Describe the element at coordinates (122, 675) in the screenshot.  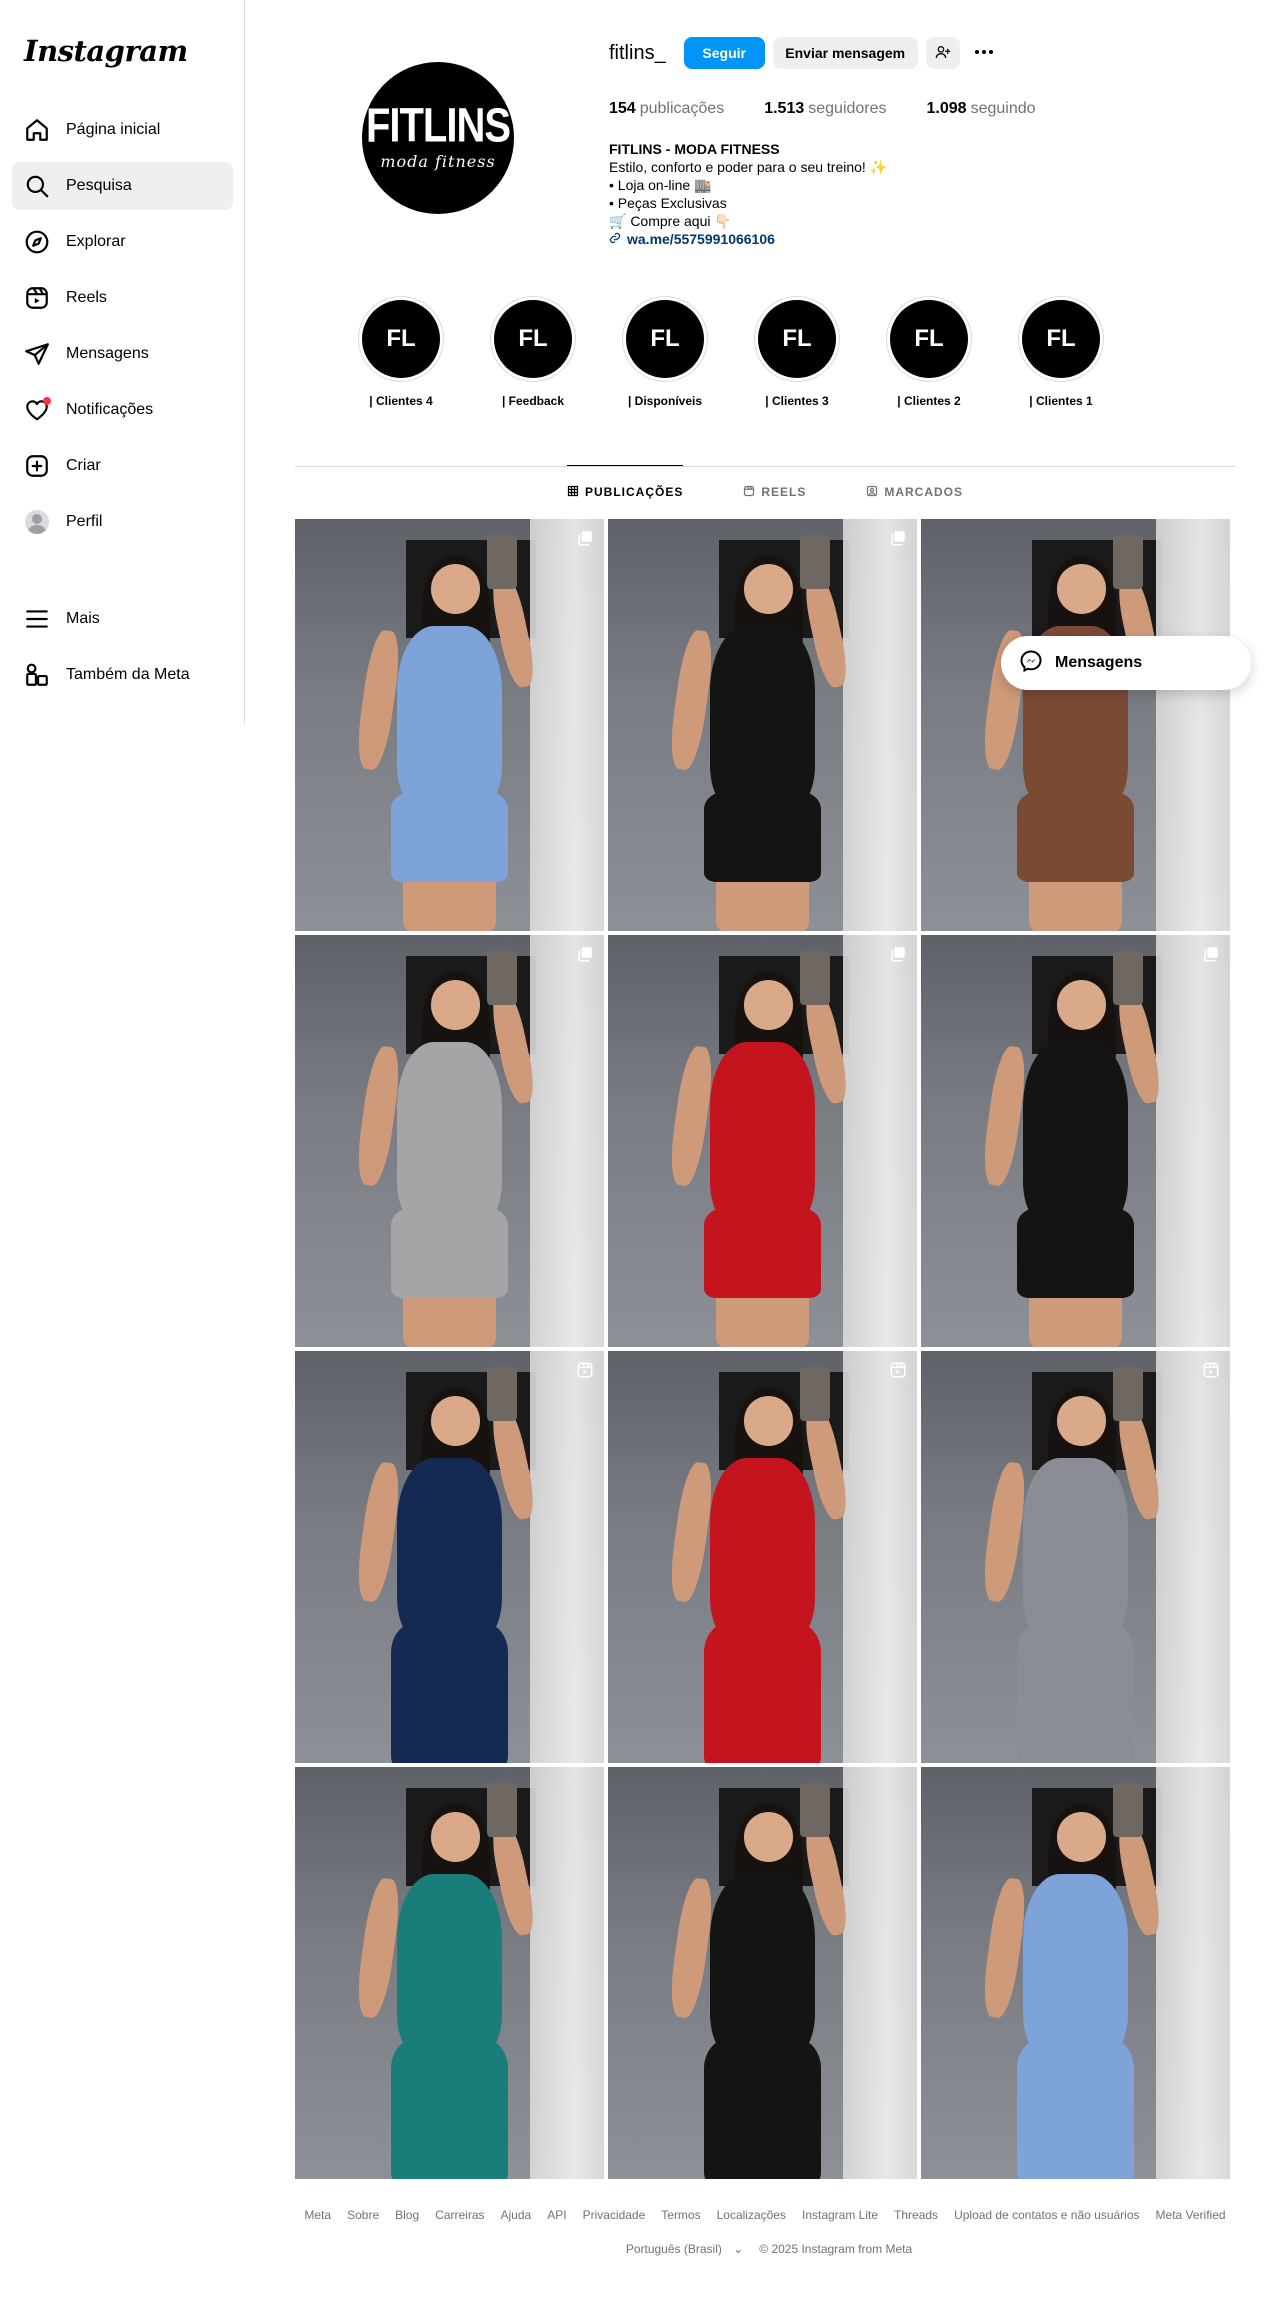
I see `sidebar-item-also-from-meta: Também da Meta` at that location.